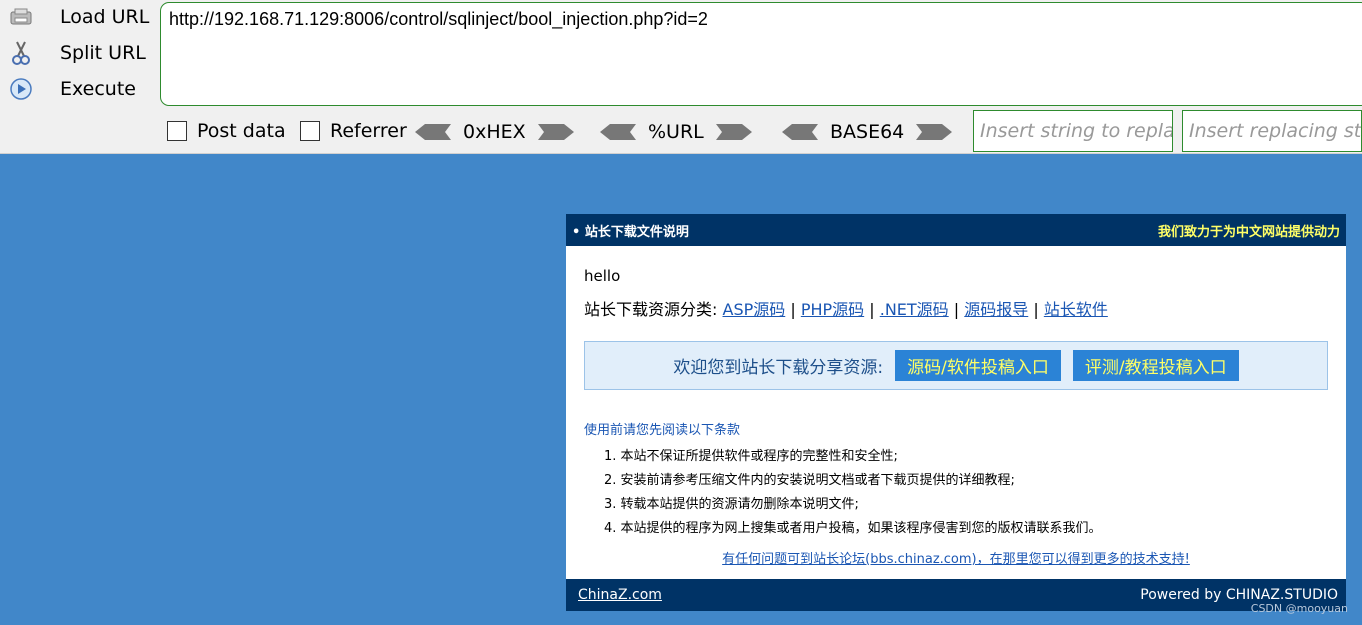  What do you see at coordinates (1248, 232) in the screenshot?
I see `panel-slogan: 我们致力于为中文网站提供动力` at bounding box center [1248, 232].